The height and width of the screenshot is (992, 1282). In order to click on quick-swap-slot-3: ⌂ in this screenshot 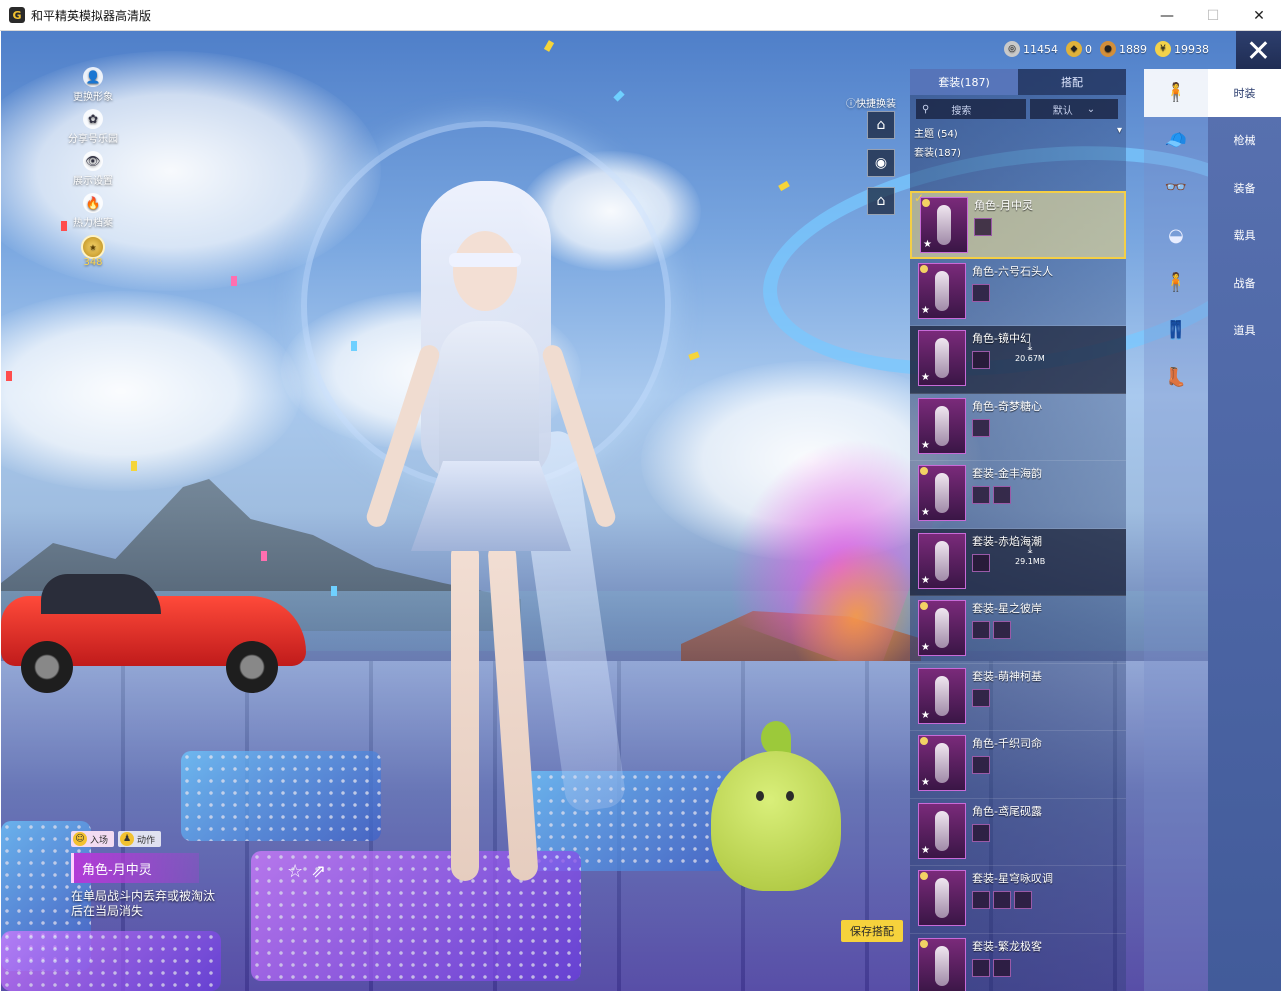, I will do `click(881, 201)`.